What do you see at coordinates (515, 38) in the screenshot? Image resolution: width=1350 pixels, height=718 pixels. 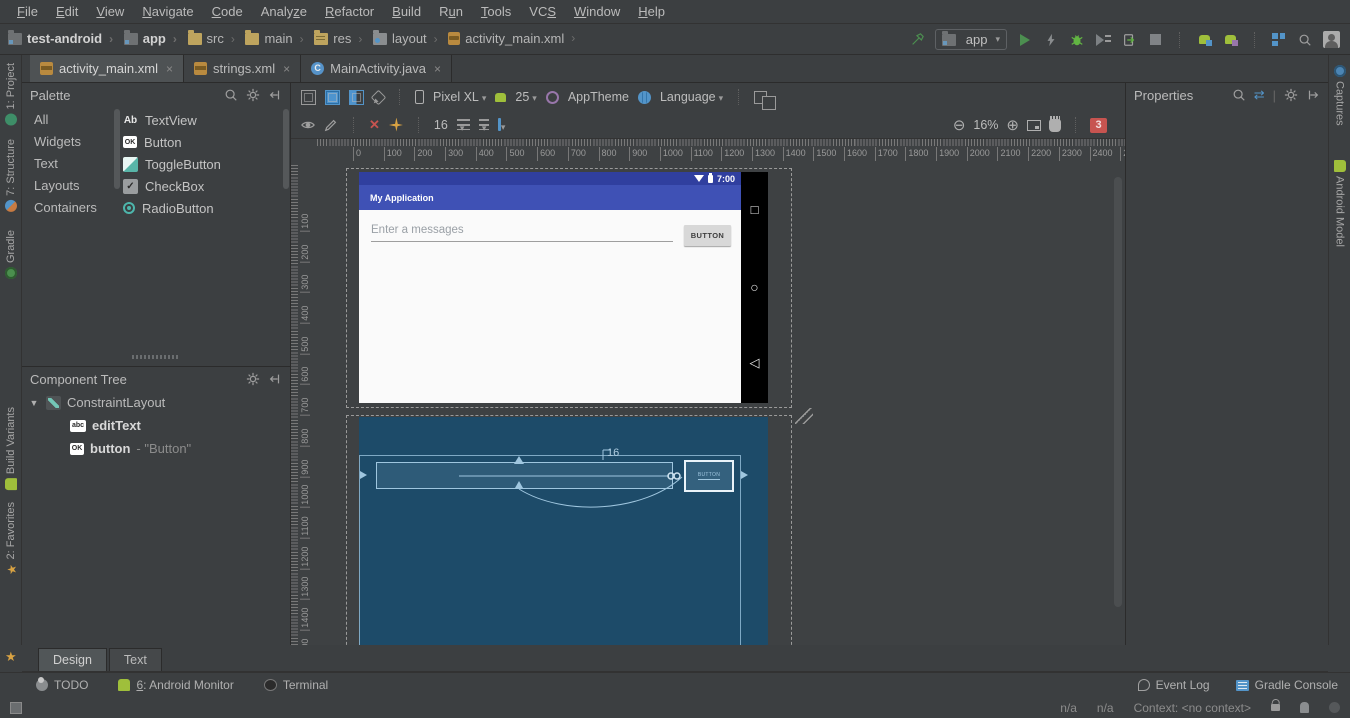 I see `breadcrumb-item: activity_main.xml ›` at bounding box center [515, 38].